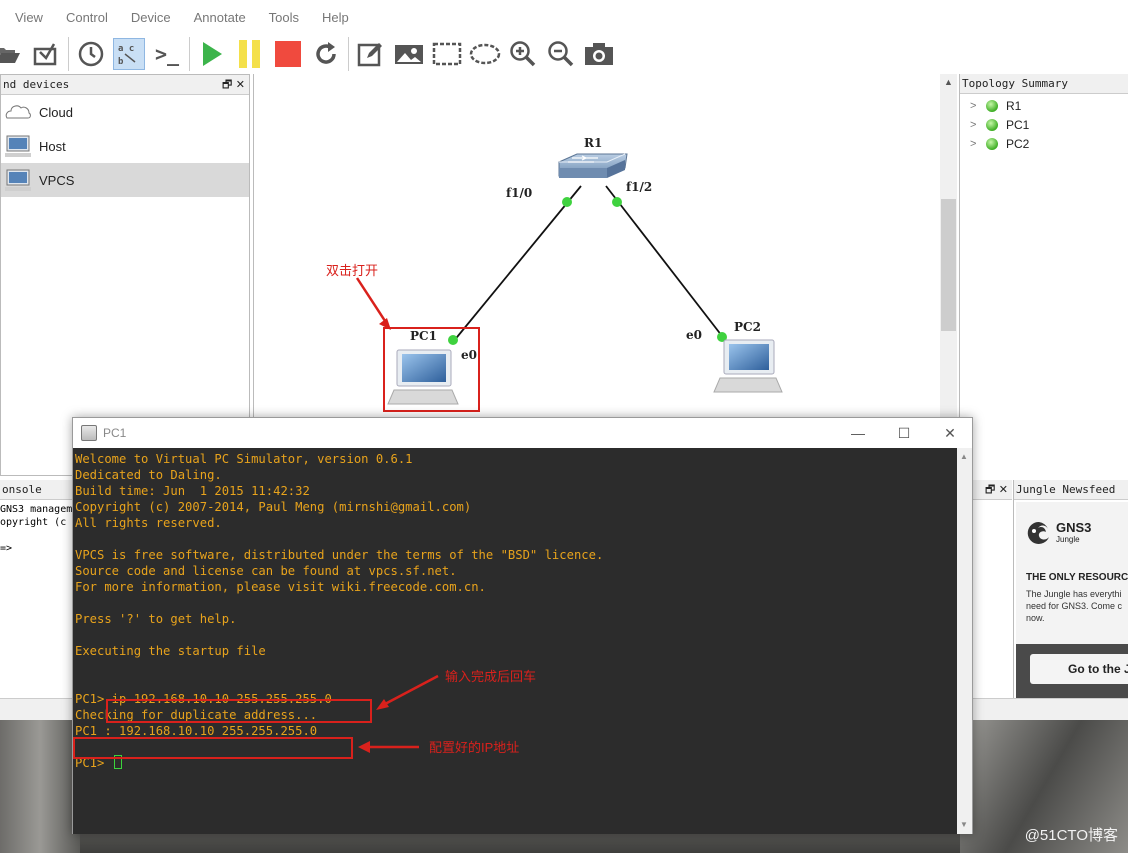 The image size is (1128, 853). I want to click on add-note-button, so click(371, 54).